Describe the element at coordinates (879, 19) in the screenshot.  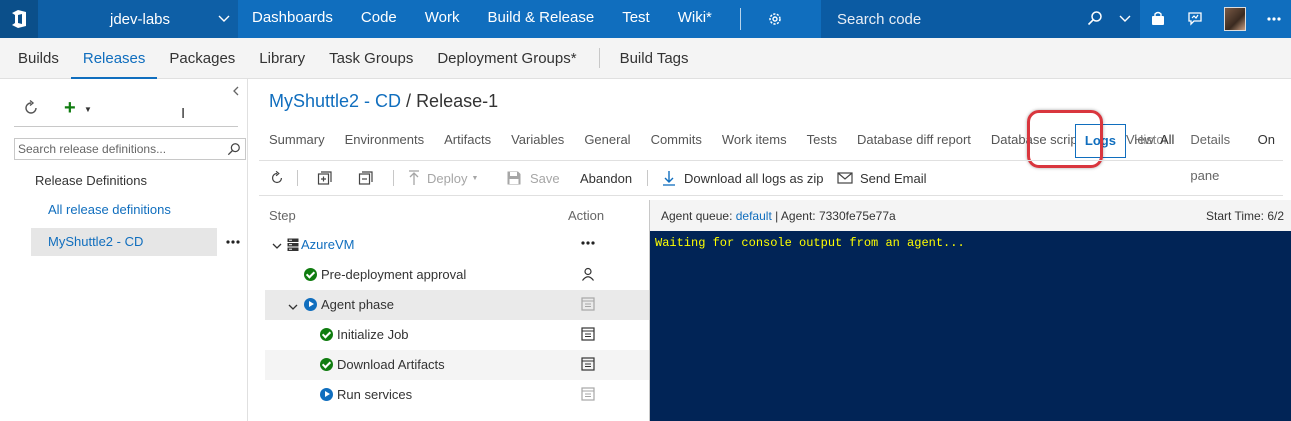
I see `search-placeholder: Search code` at that location.